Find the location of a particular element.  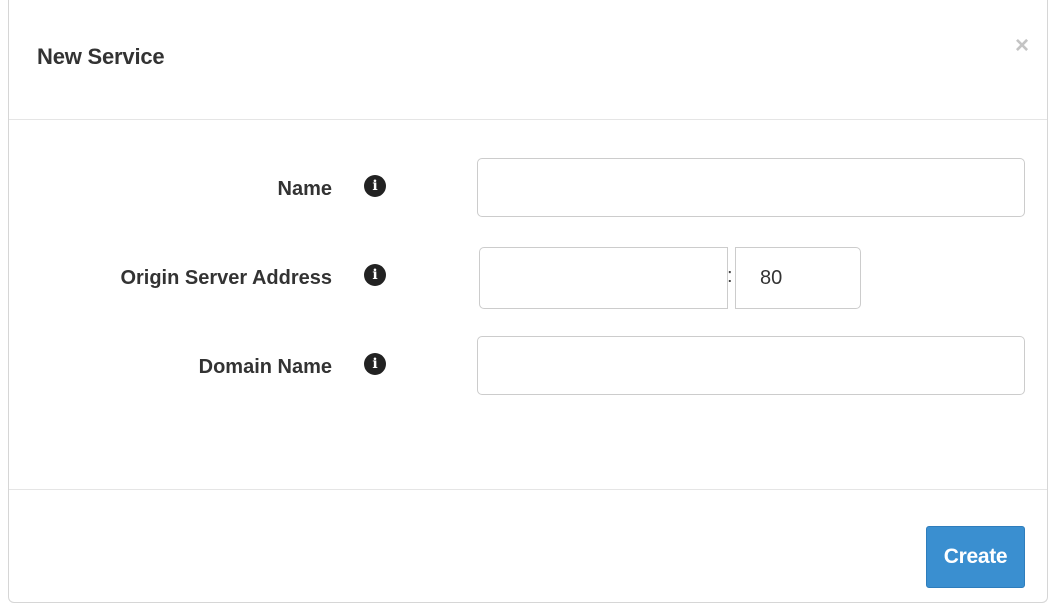

form-row-origin-server-address: Origin Server Address i : is located at coordinates (528, 278).